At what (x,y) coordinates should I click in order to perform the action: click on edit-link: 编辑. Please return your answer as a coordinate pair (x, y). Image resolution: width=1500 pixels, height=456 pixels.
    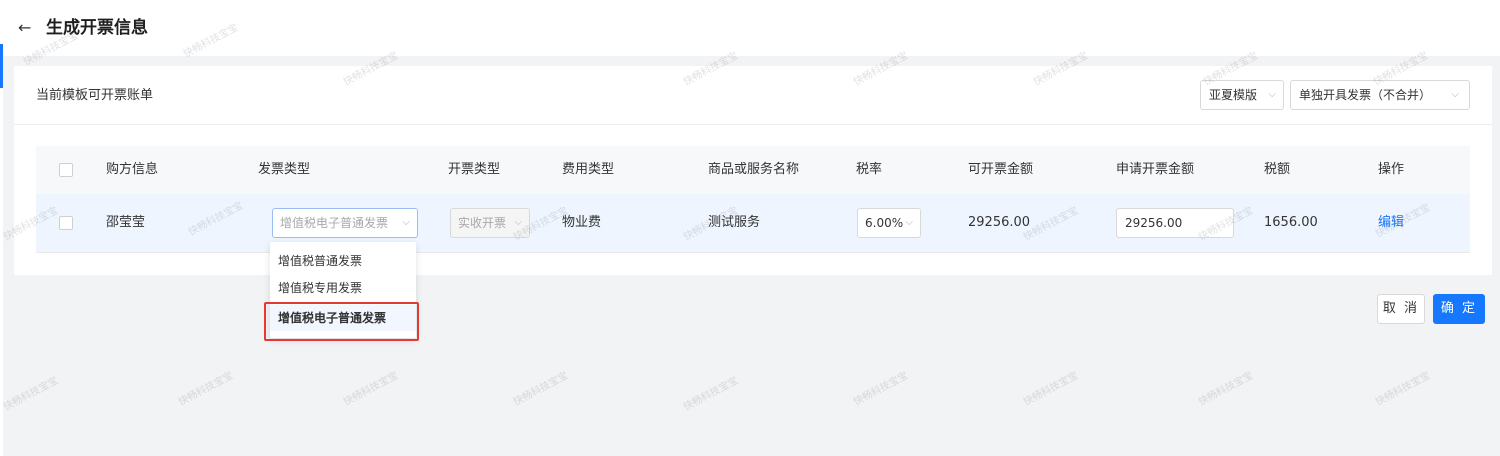
    Looking at the image, I should click on (1391, 223).